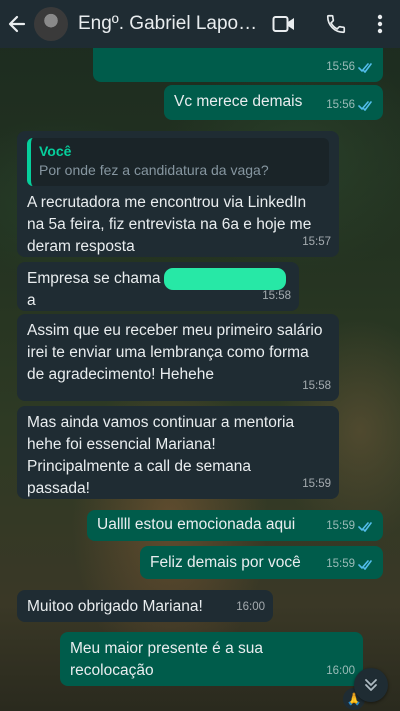 Image resolution: width=400 pixels, height=711 pixels. Describe the element at coordinates (238, 101) in the screenshot. I see `message-text: Vc merece demais` at that location.